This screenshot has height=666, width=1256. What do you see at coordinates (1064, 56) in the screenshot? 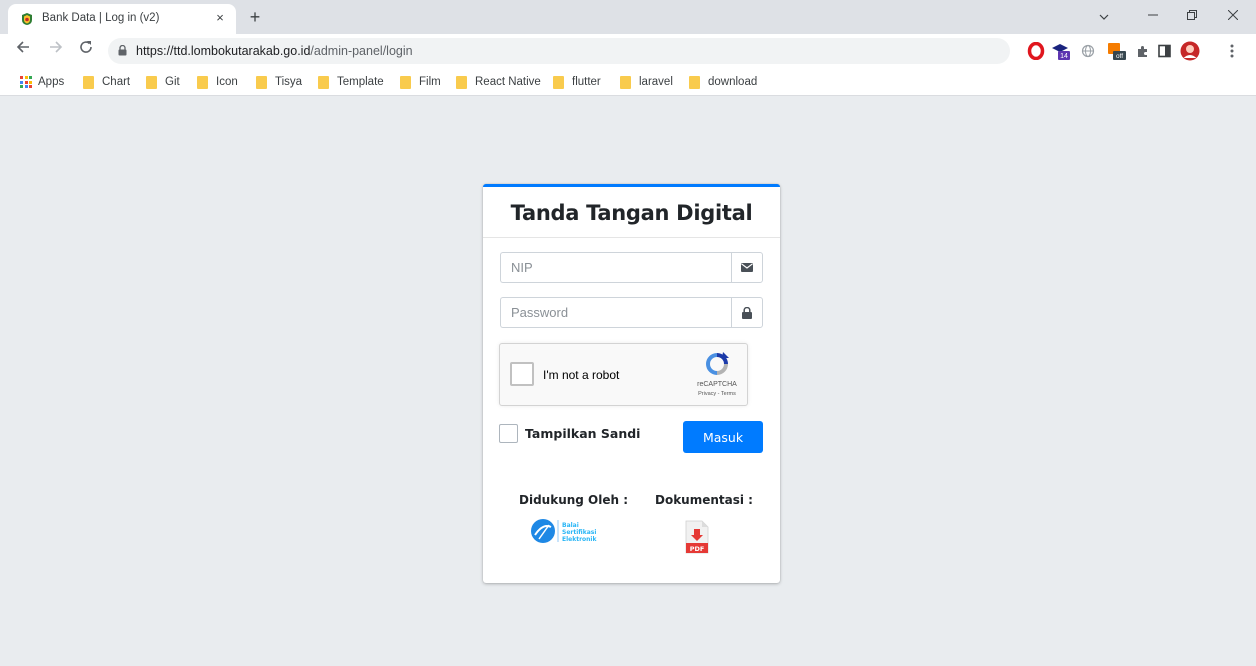
I see `extension-badge-14: 14` at bounding box center [1064, 56].